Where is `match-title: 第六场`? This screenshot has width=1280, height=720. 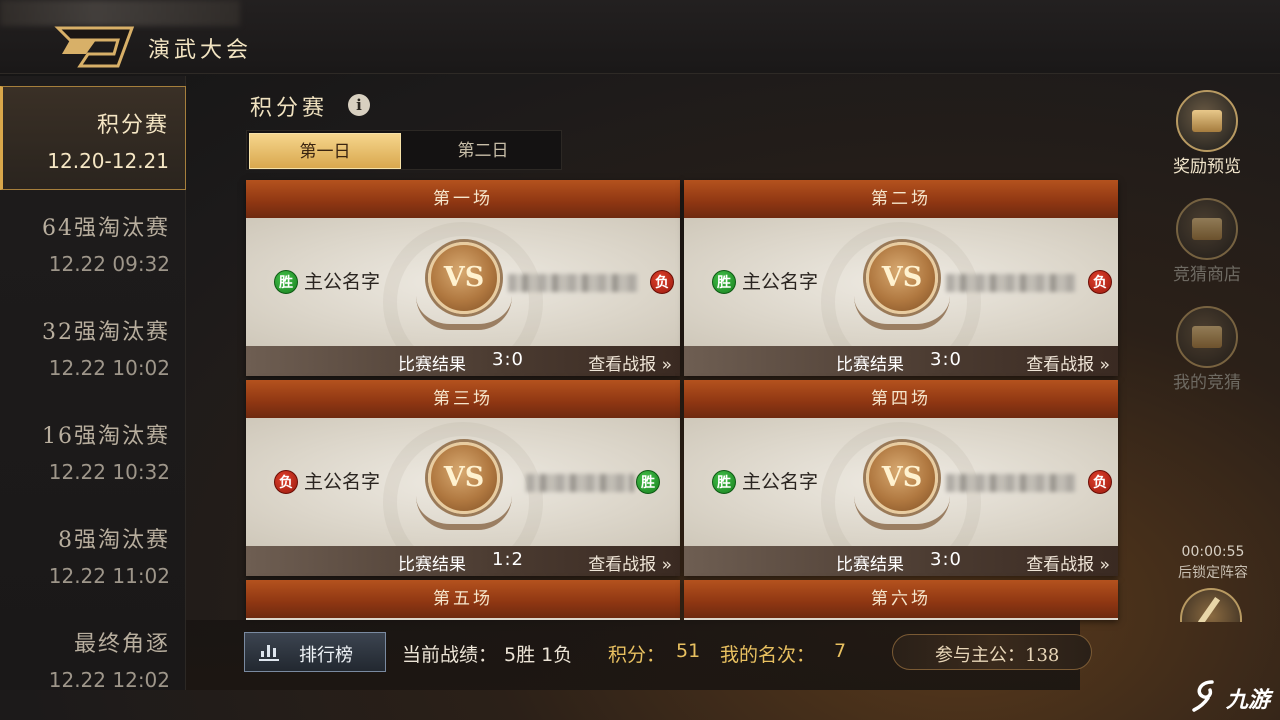 match-title: 第六场 is located at coordinates (901, 599).